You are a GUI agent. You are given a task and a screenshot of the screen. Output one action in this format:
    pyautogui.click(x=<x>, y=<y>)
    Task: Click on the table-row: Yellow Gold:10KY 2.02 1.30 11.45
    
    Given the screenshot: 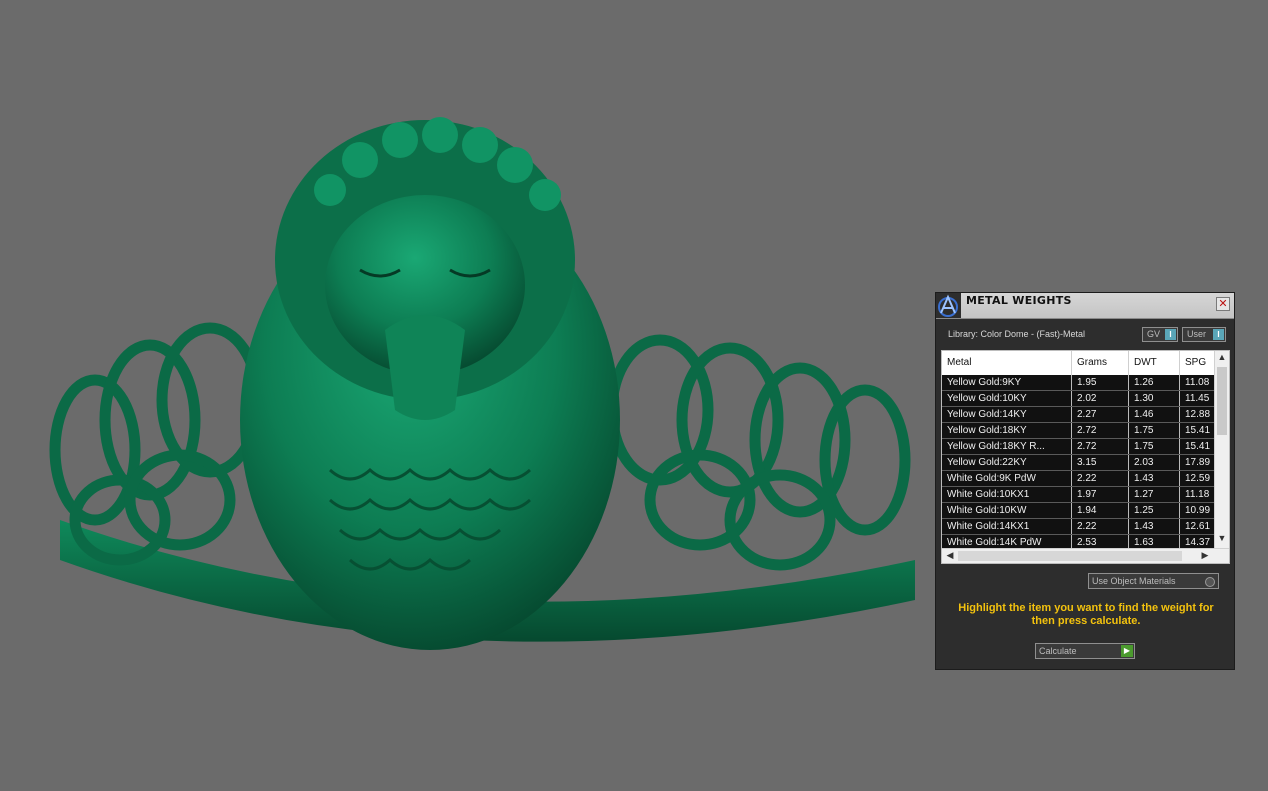 What is the action you would take?
    pyautogui.click(x=1078, y=399)
    